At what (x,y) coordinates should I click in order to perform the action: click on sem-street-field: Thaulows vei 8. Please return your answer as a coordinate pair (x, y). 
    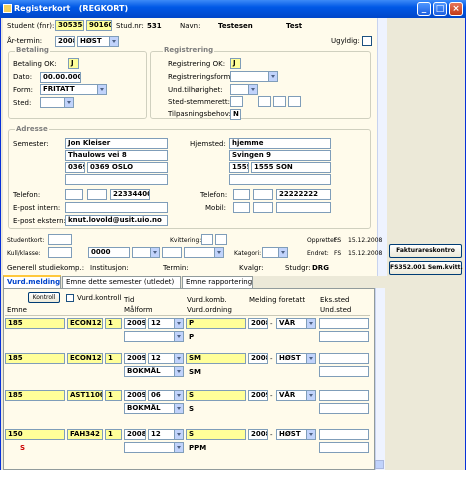
    Looking at the image, I should click on (116, 155).